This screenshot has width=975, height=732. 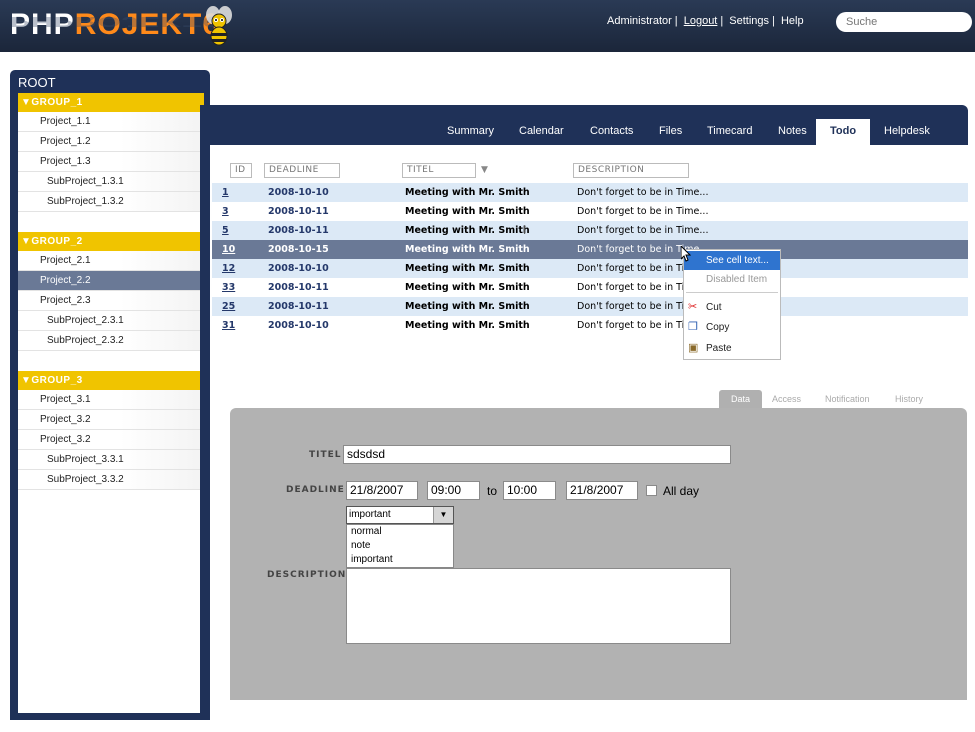 I want to click on tab-helpdesk: Helpdesk, so click(x=907, y=131).